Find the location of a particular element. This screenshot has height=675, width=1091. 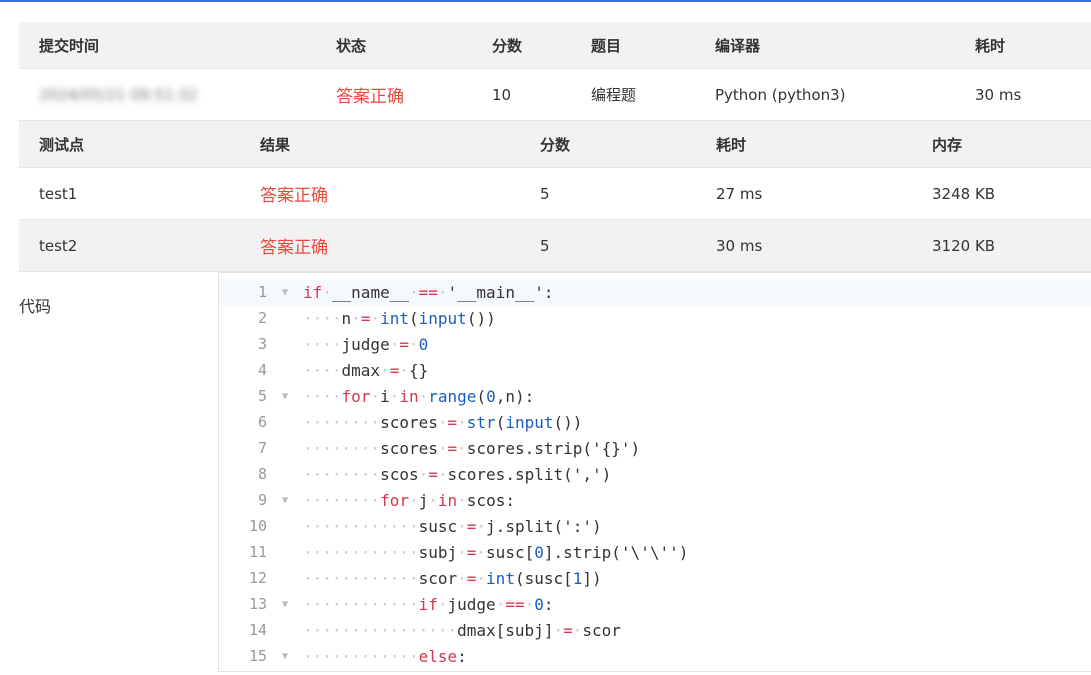

code-text: ············if·judge·==·0: is located at coordinates (428, 604).